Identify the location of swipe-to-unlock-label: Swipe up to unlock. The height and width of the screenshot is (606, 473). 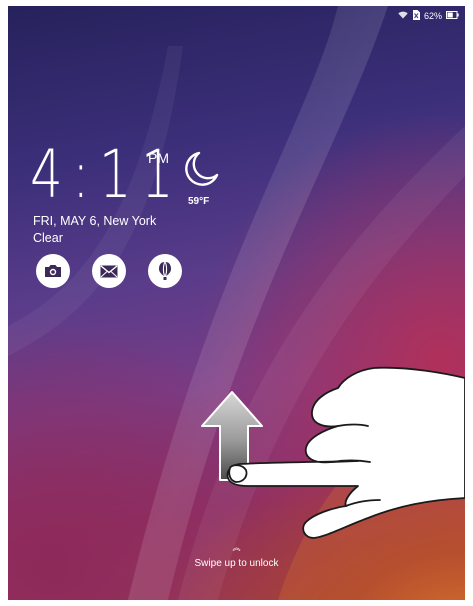
(236, 563).